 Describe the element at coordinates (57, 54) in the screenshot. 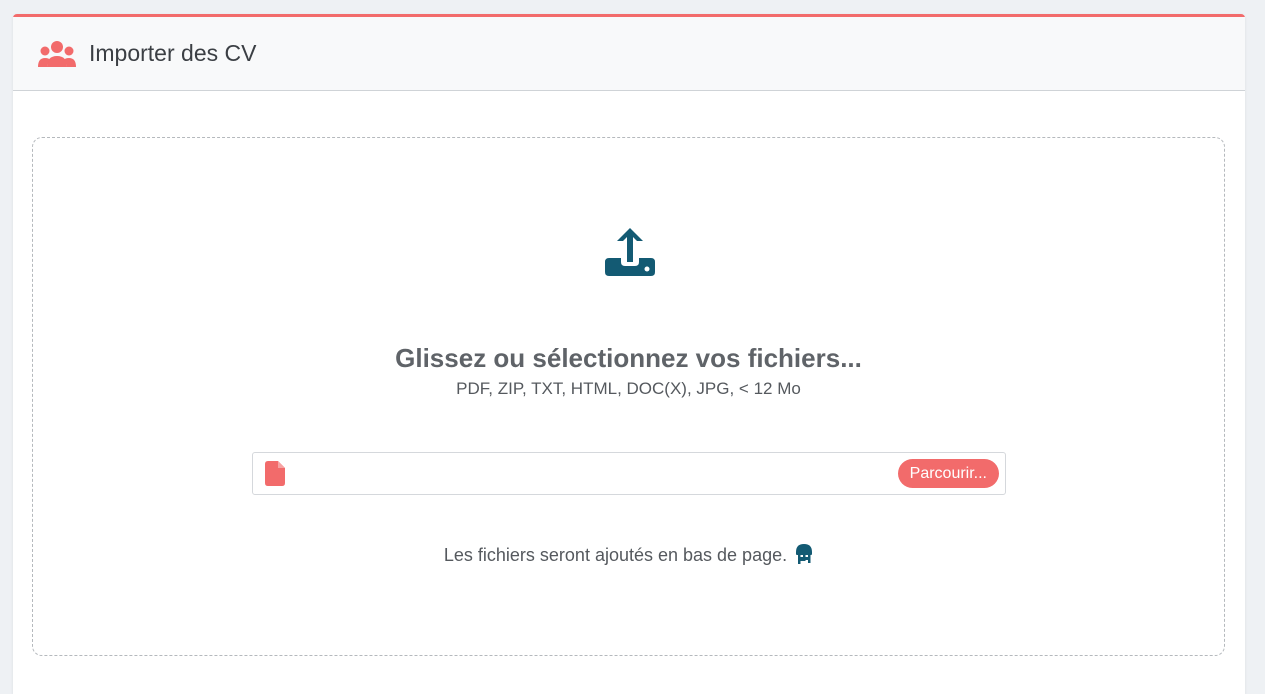

I see `users-icon` at that location.